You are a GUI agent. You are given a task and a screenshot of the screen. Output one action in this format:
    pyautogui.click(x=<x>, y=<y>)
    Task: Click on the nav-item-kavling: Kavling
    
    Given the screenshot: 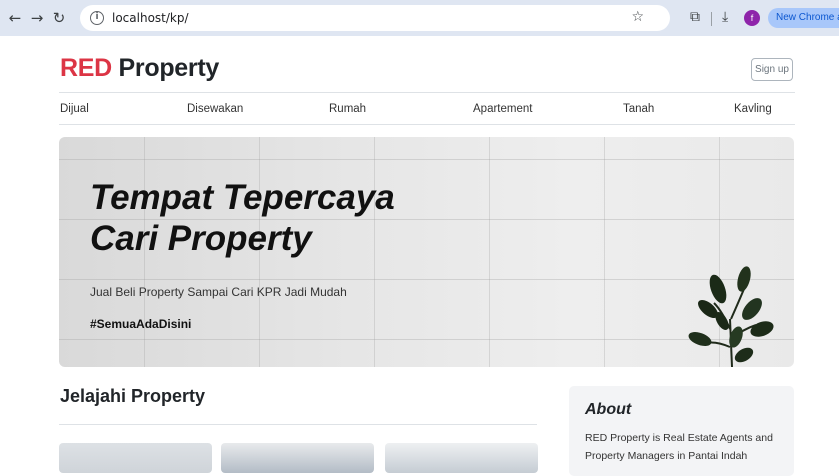 What is the action you would take?
    pyautogui.click(x=753, y=109)
    